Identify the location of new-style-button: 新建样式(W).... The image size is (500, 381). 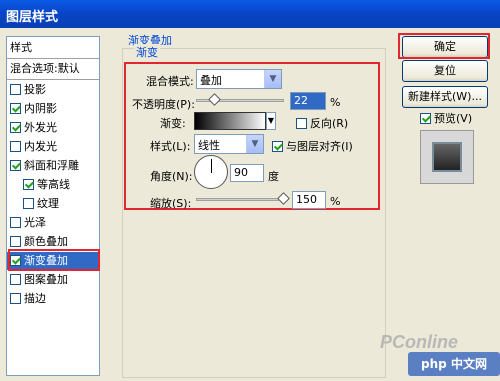
(445, 97).